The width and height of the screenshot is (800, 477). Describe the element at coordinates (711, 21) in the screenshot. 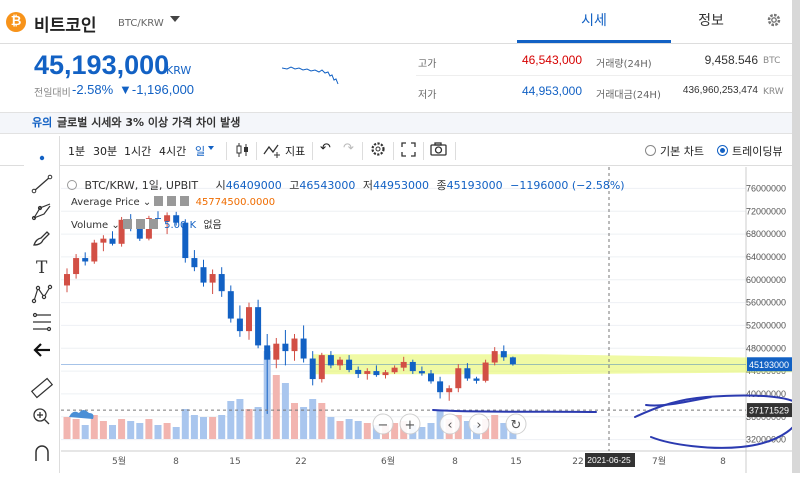

I see `tab-info: 정보` at that location.